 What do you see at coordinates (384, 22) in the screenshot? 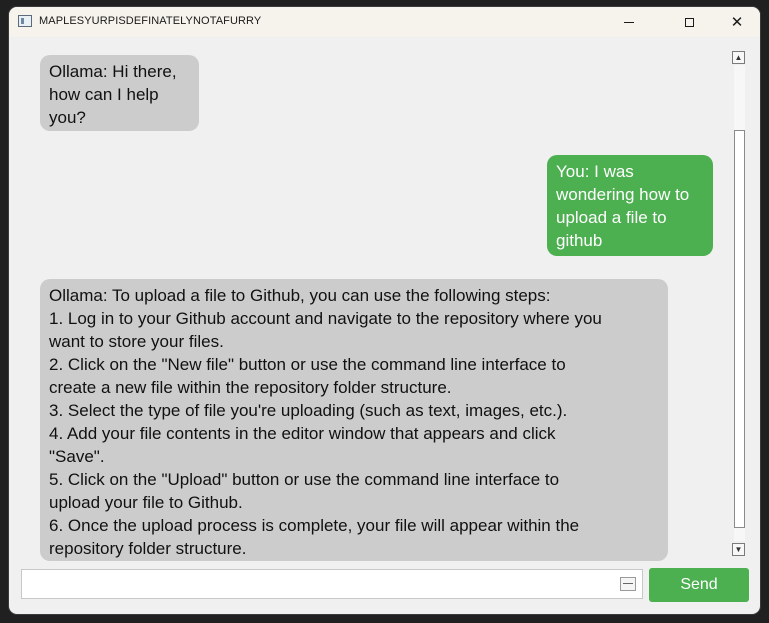
I see `title-bar: MAPLESYURPISDEFINATELYNOTAFURRY ✕` at bounding box center [384, 22].